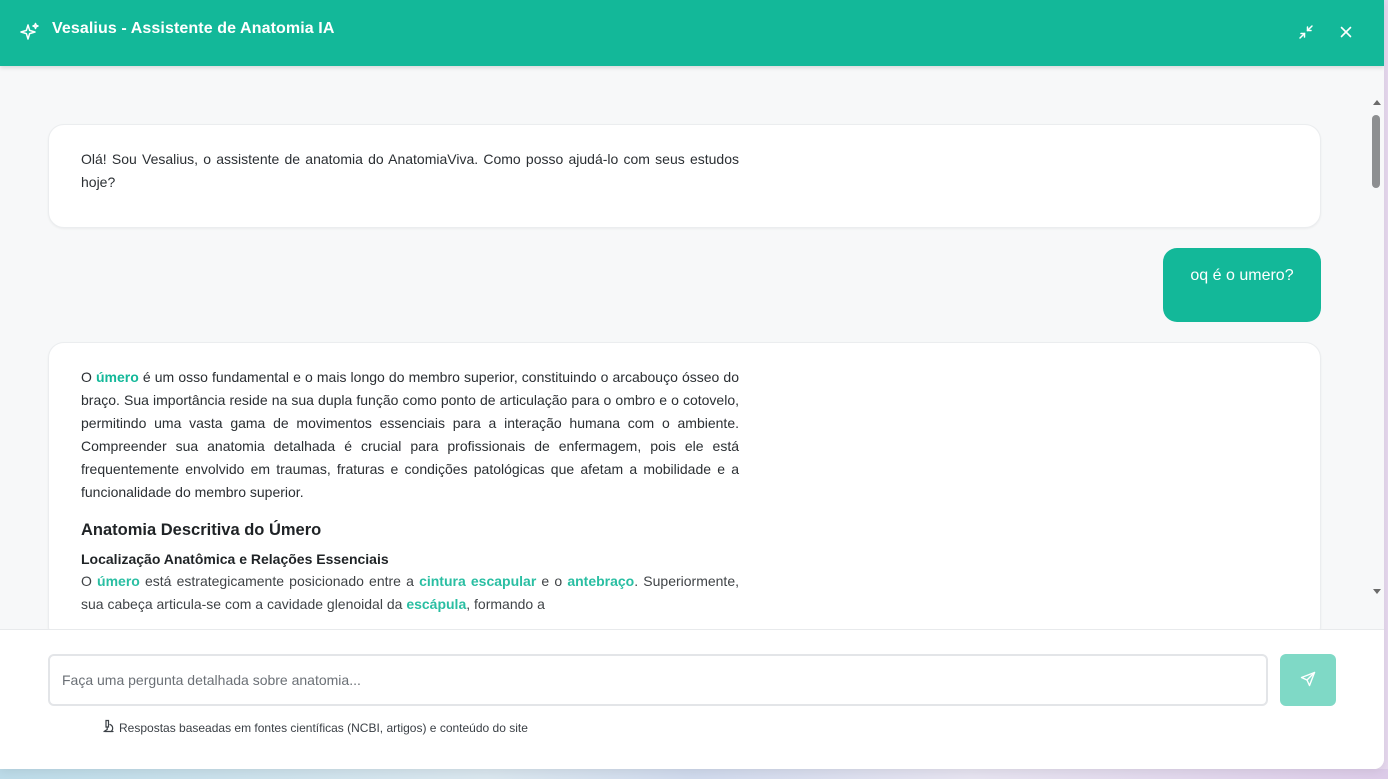  What do you see at coordinates (658, 680) in the screenshot?
I see `question-input` at bounding box center [658, 680].